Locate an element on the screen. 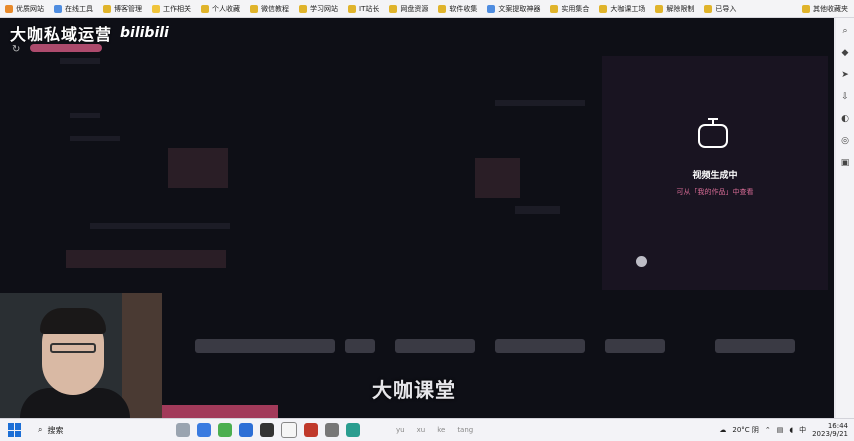 The image size is (854, 441). bookmark-item: 软件收集 is located at coordinates (457, 8).